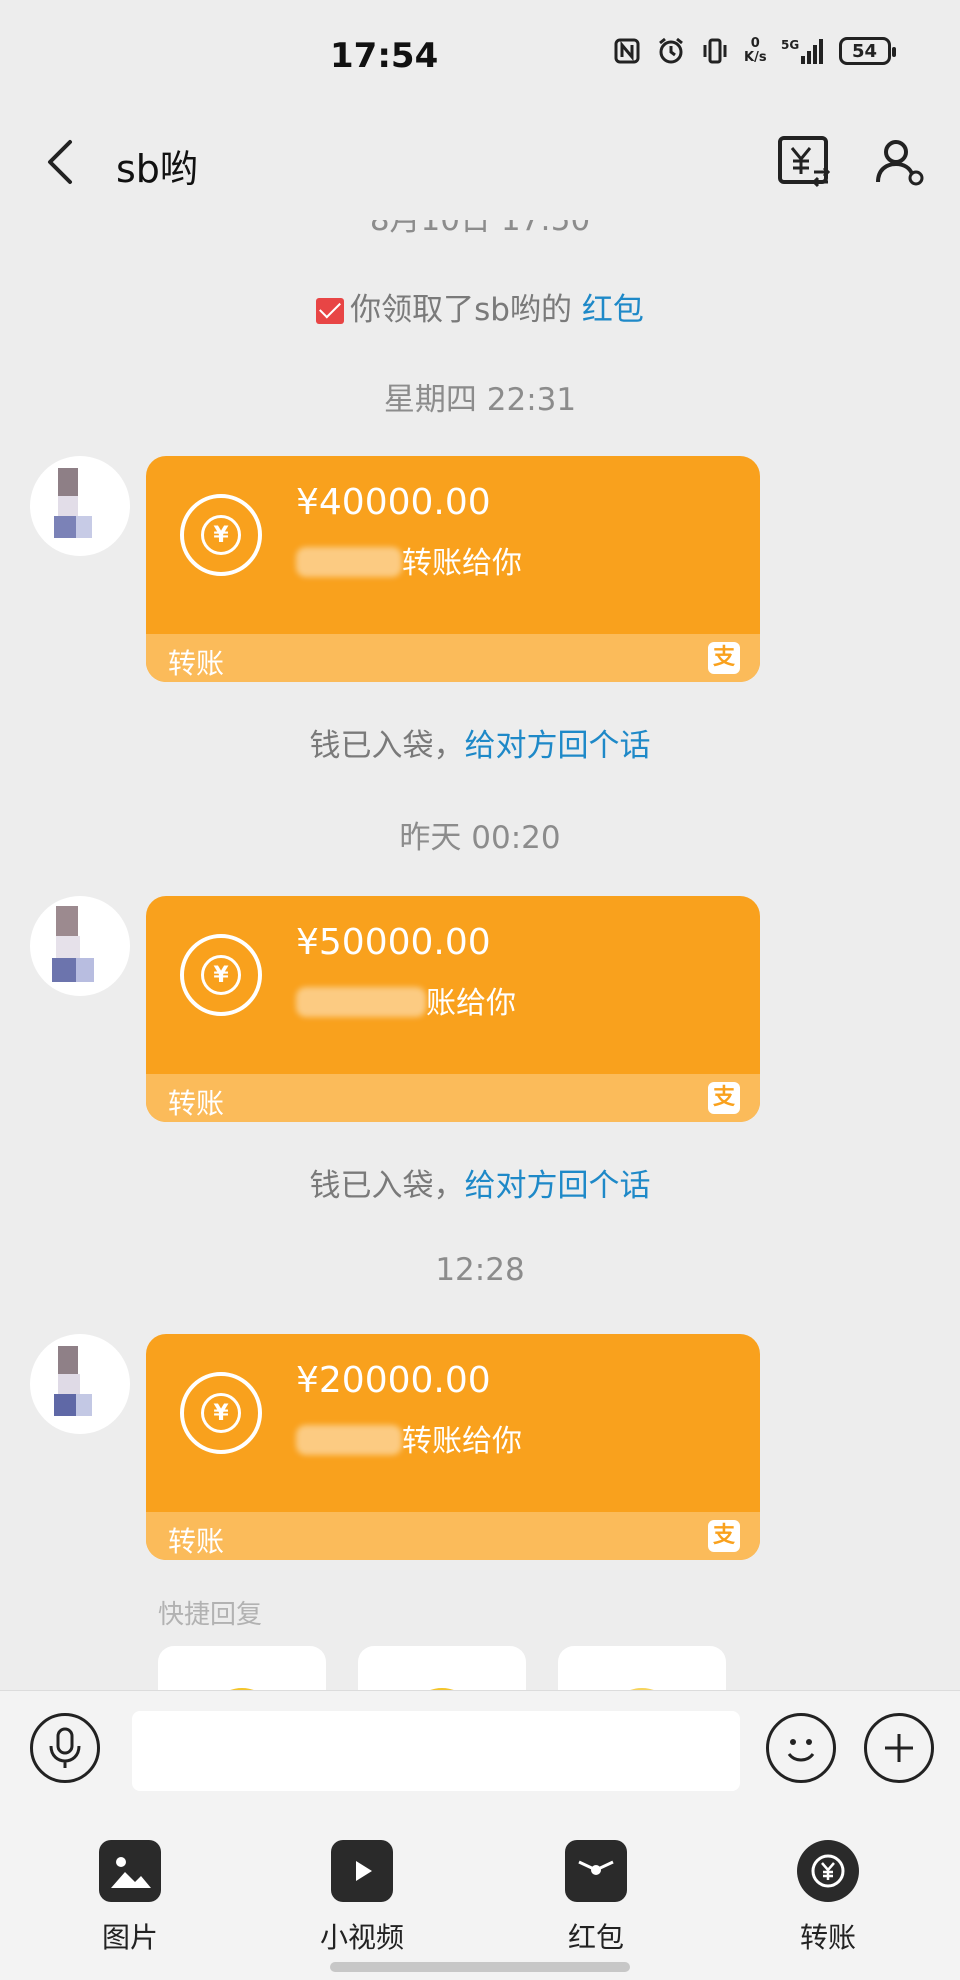 The height and width of the screenshot is (1980, 960). What do you see at coordinates (362, 1871) in the screenshot?
I see `video-icon` at bounding box center [362, 1871].